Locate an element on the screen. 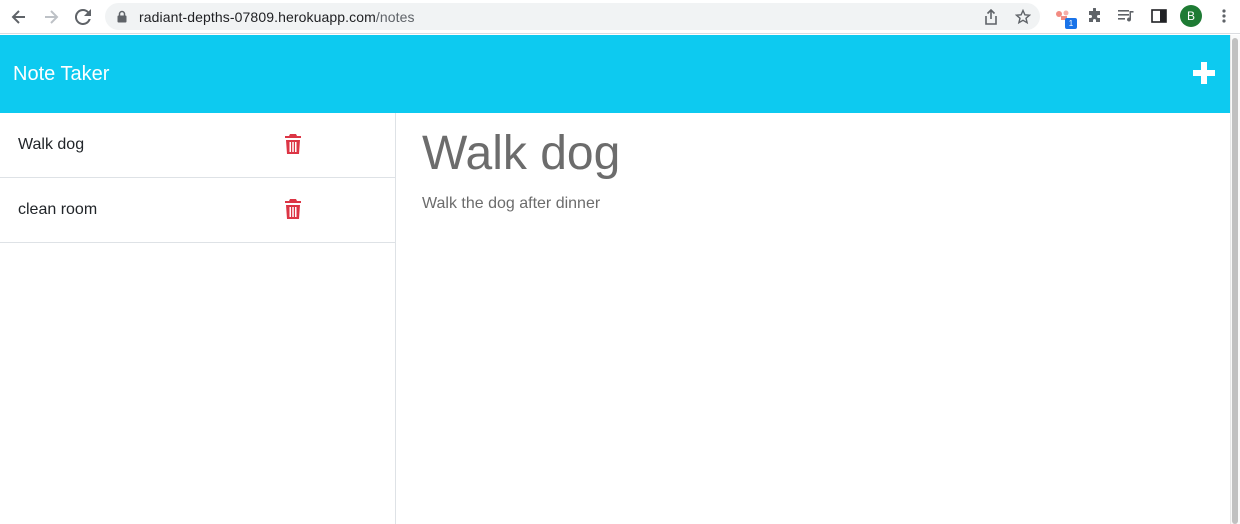 This screenshot has height=524, width=1240. puzzle-extensions-icon is located at coordinates (1095, 16).